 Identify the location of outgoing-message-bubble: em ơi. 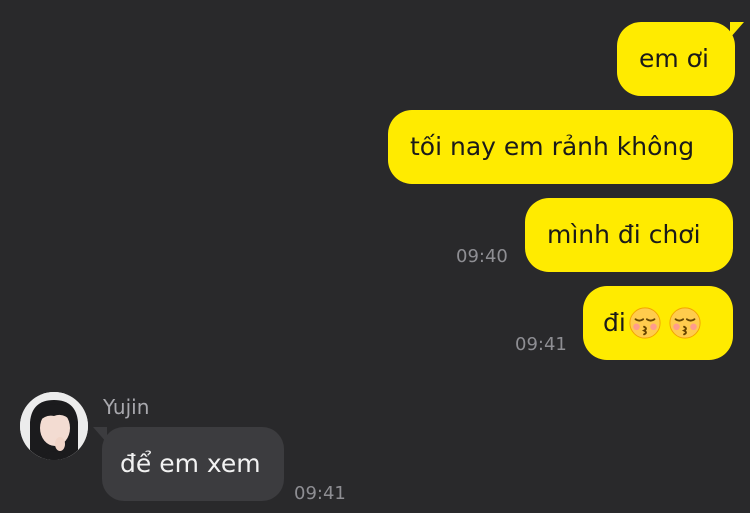
(680, 59).